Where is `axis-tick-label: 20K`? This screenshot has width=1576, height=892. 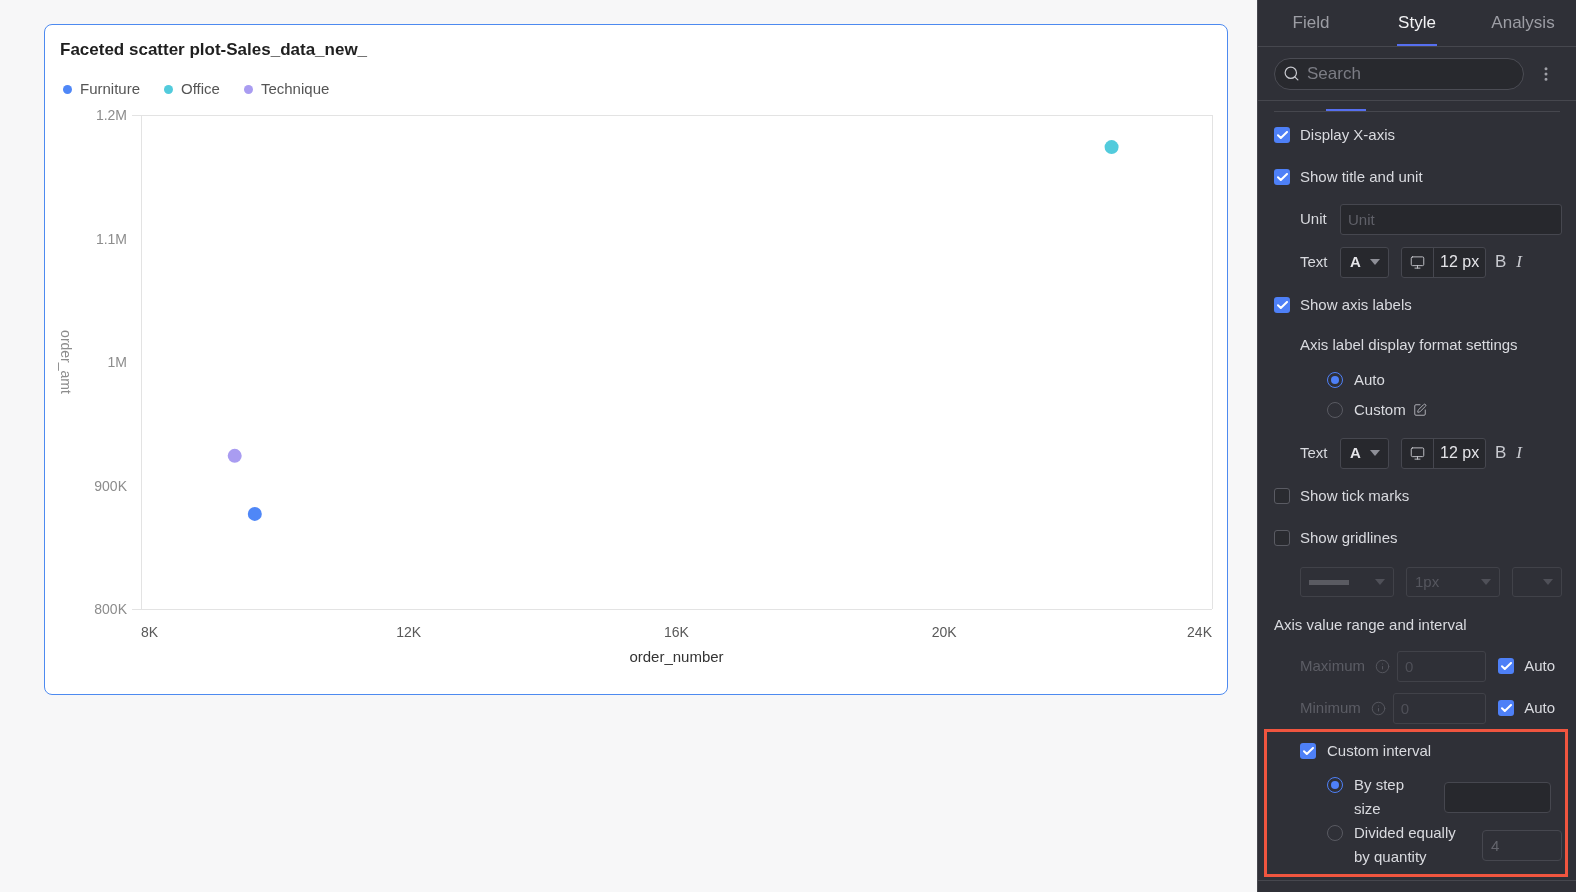 axis-tick-label: 20K is located at coordinates (944, 632).